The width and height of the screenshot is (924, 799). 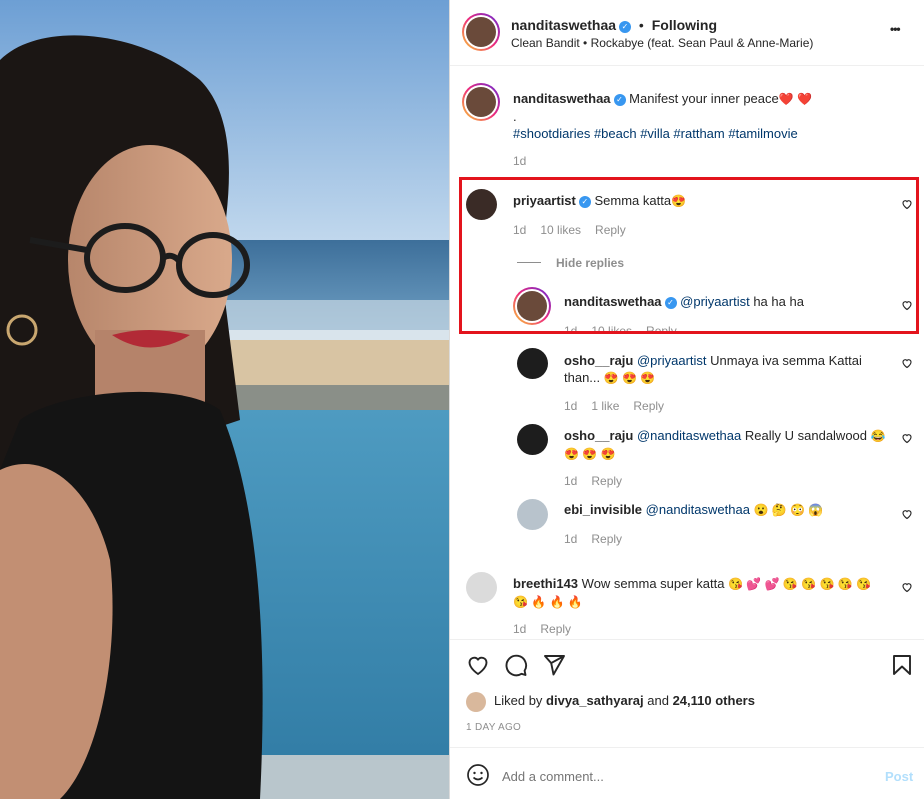 What do you see at coordinates (545, 583) in the screenshot?
I see `comment-username: breethi143` at bounding box center [545, 583].